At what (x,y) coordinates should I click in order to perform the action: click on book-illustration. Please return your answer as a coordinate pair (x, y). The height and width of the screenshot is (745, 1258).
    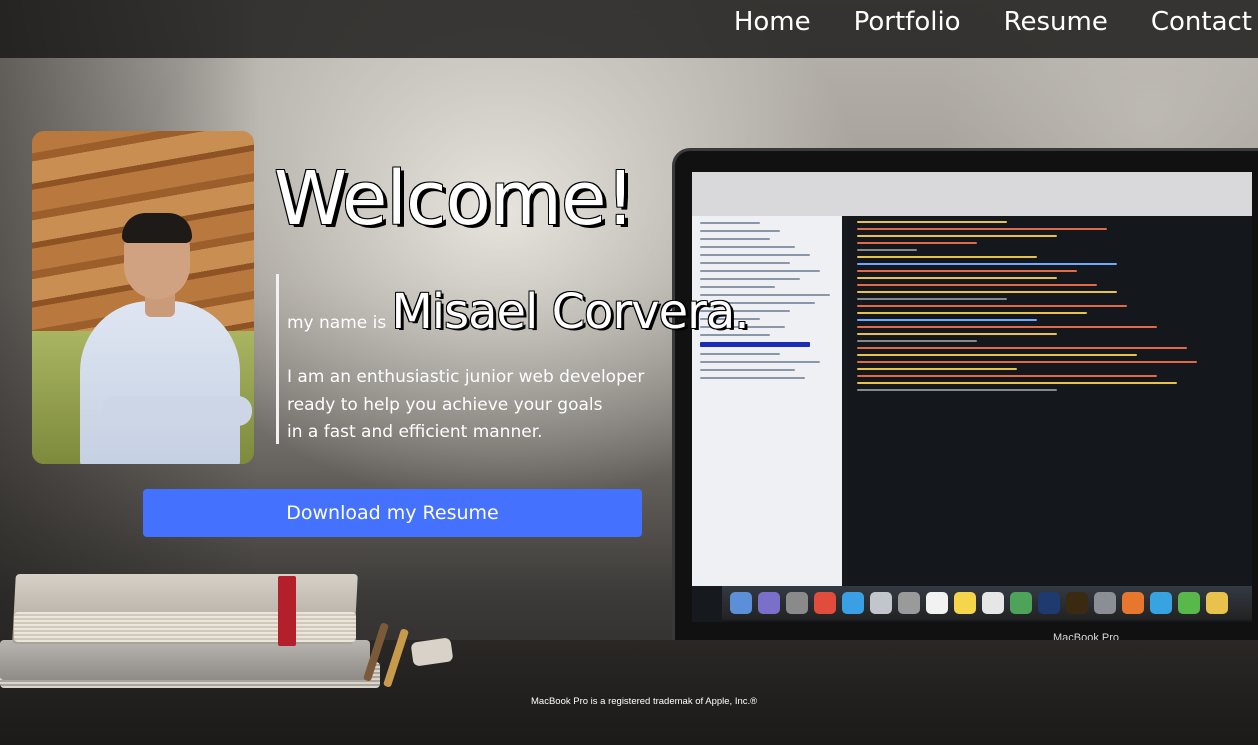
    Looking at the image, I should click on (185, 660).